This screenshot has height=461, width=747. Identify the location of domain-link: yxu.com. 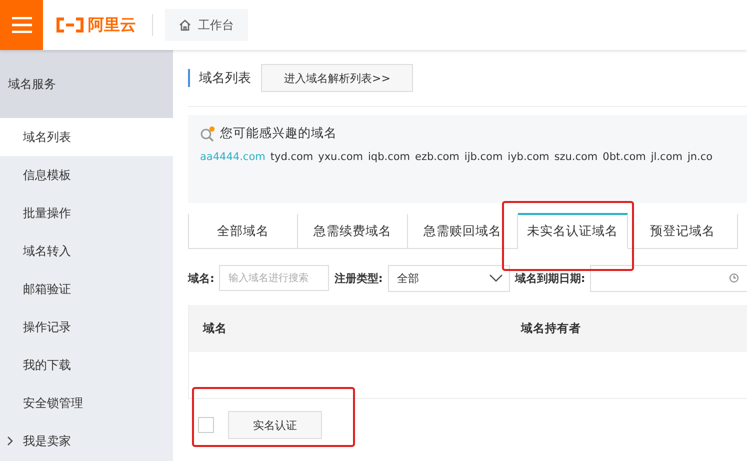
(340, 157).